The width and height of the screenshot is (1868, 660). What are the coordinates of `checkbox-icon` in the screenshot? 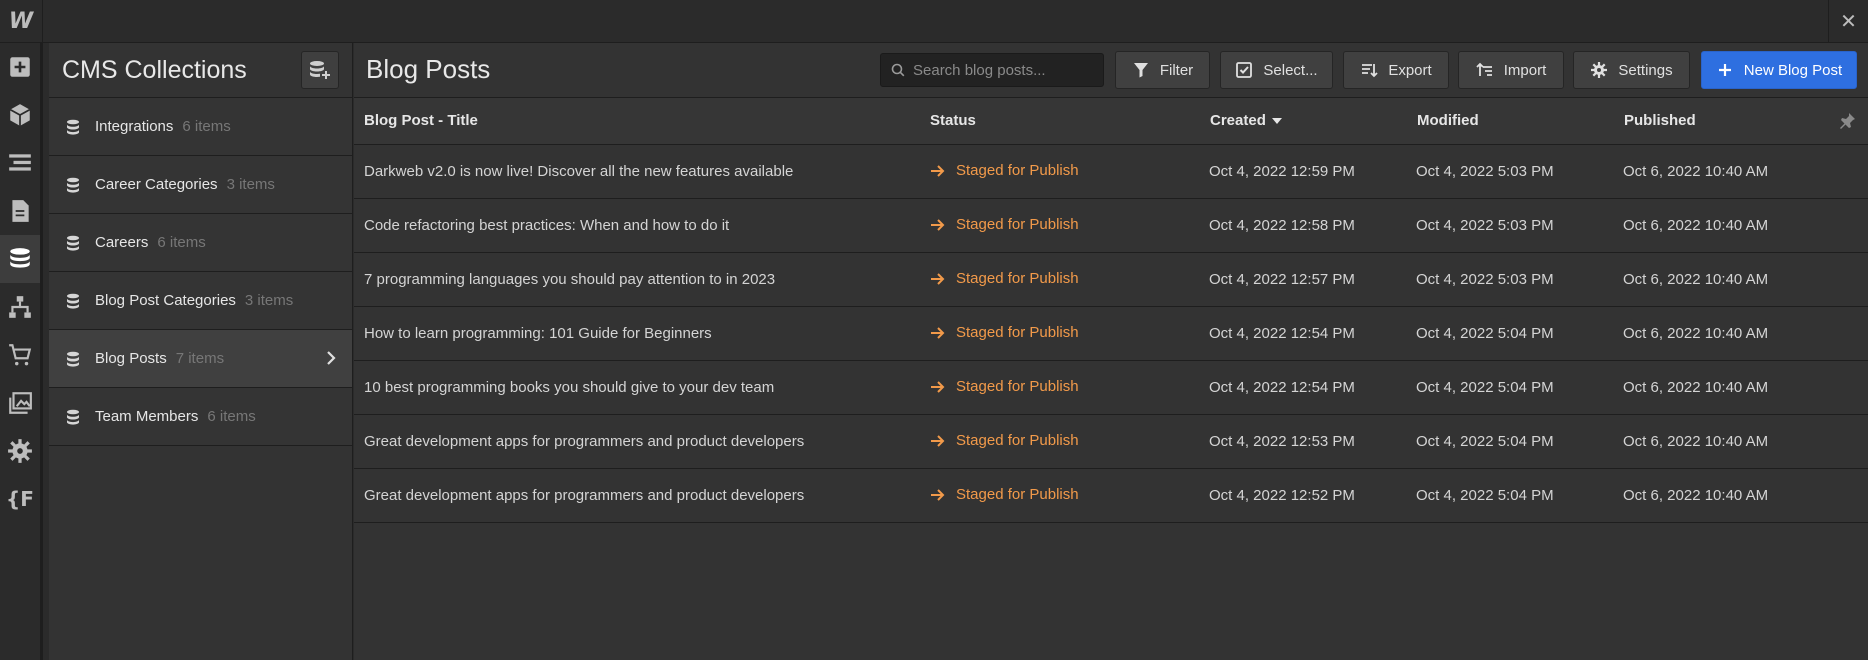 It's located at (1244, 70).